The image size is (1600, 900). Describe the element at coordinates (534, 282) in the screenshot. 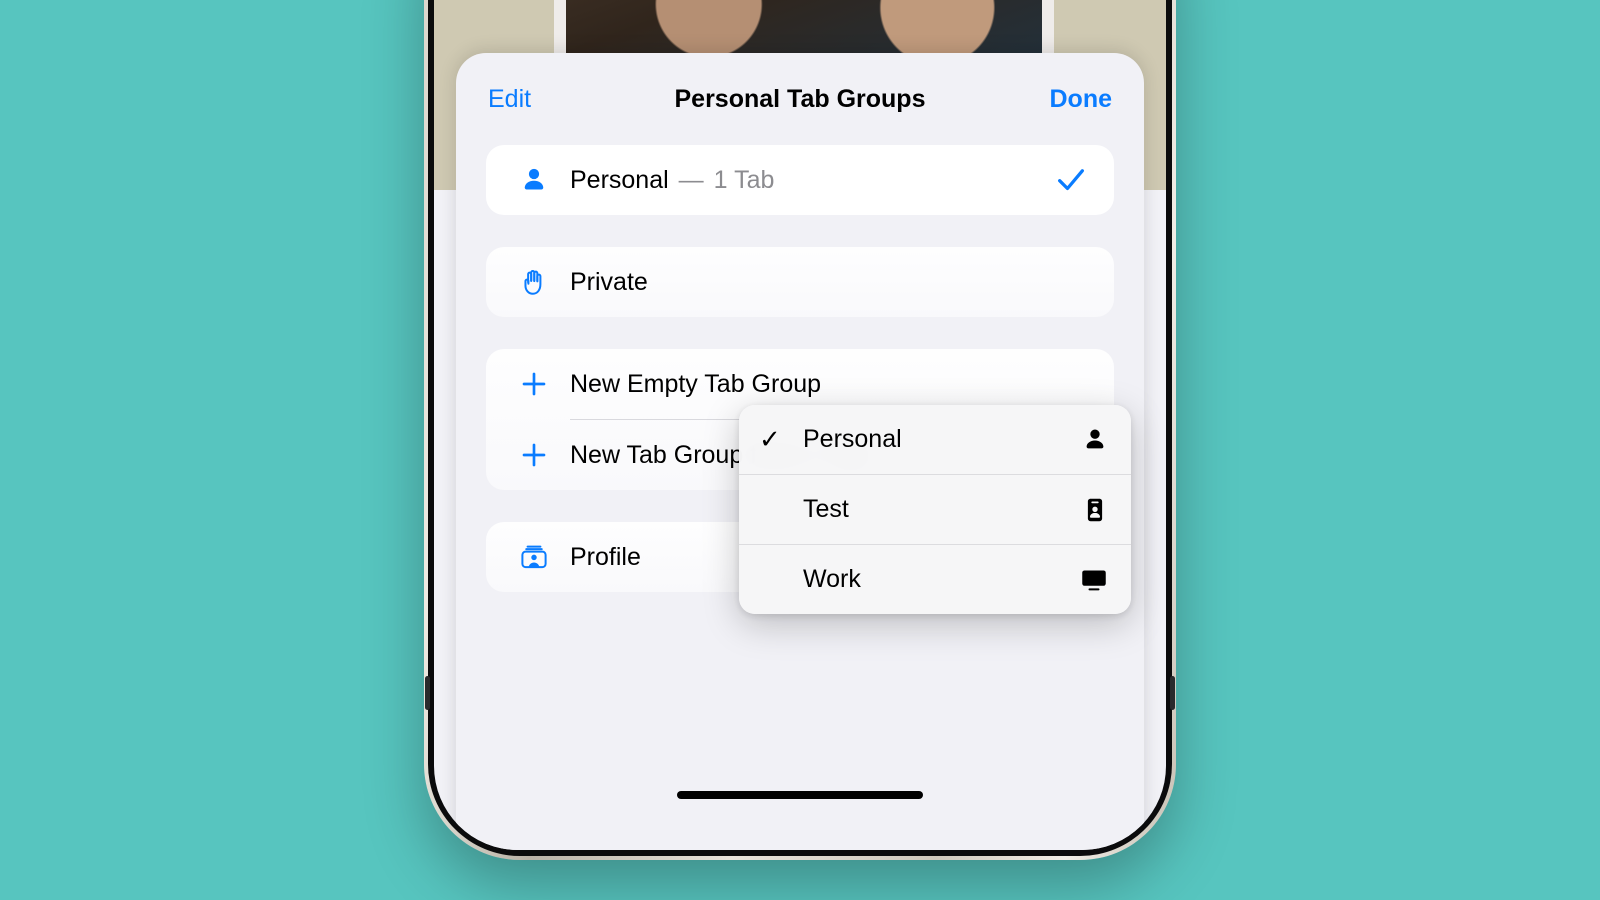

I see `raised-hand-icon` at that location.